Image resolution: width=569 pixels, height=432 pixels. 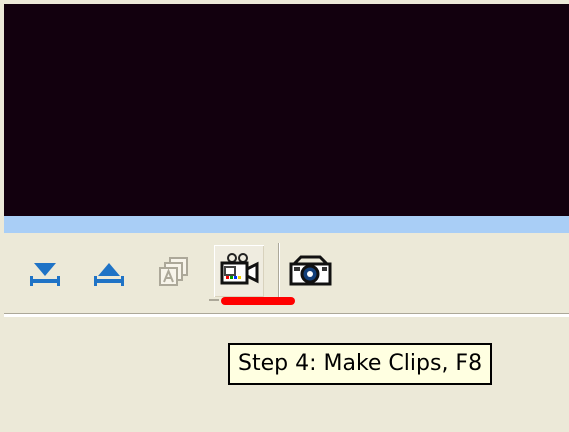 What do you see at coordinates (258, 301) in the screenshot?
I see `active-step-marker` at bounding box center [258, 301].